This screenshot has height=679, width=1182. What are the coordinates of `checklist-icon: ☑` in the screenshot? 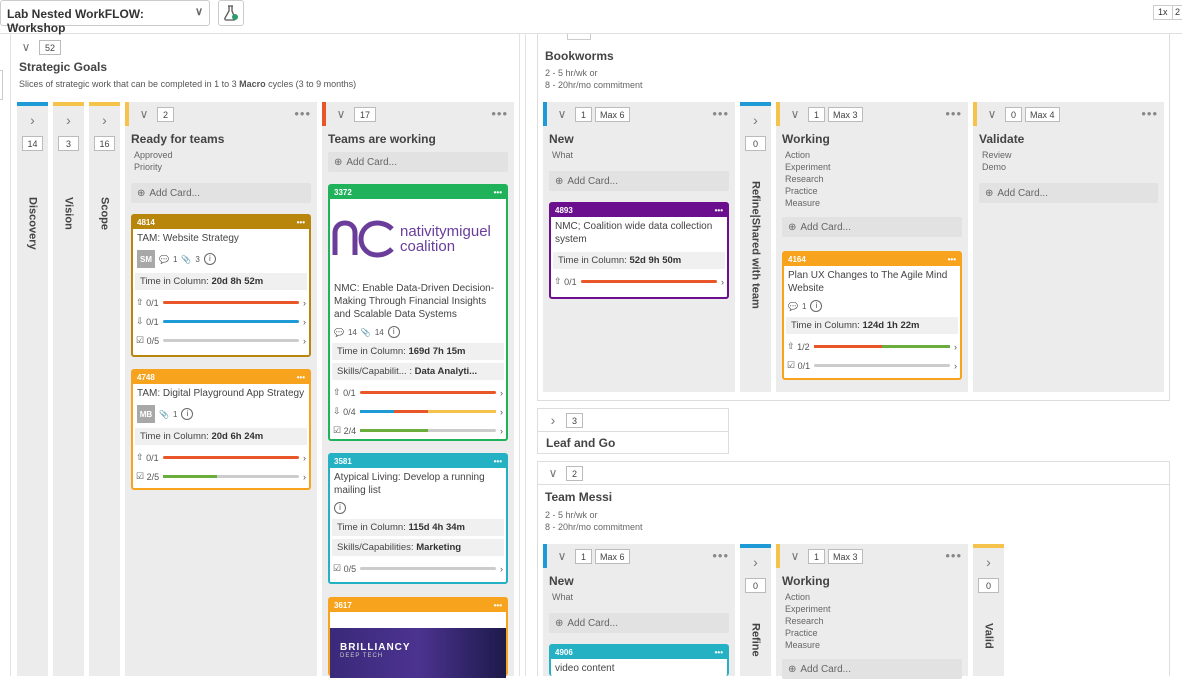 It's located at (140, 340).